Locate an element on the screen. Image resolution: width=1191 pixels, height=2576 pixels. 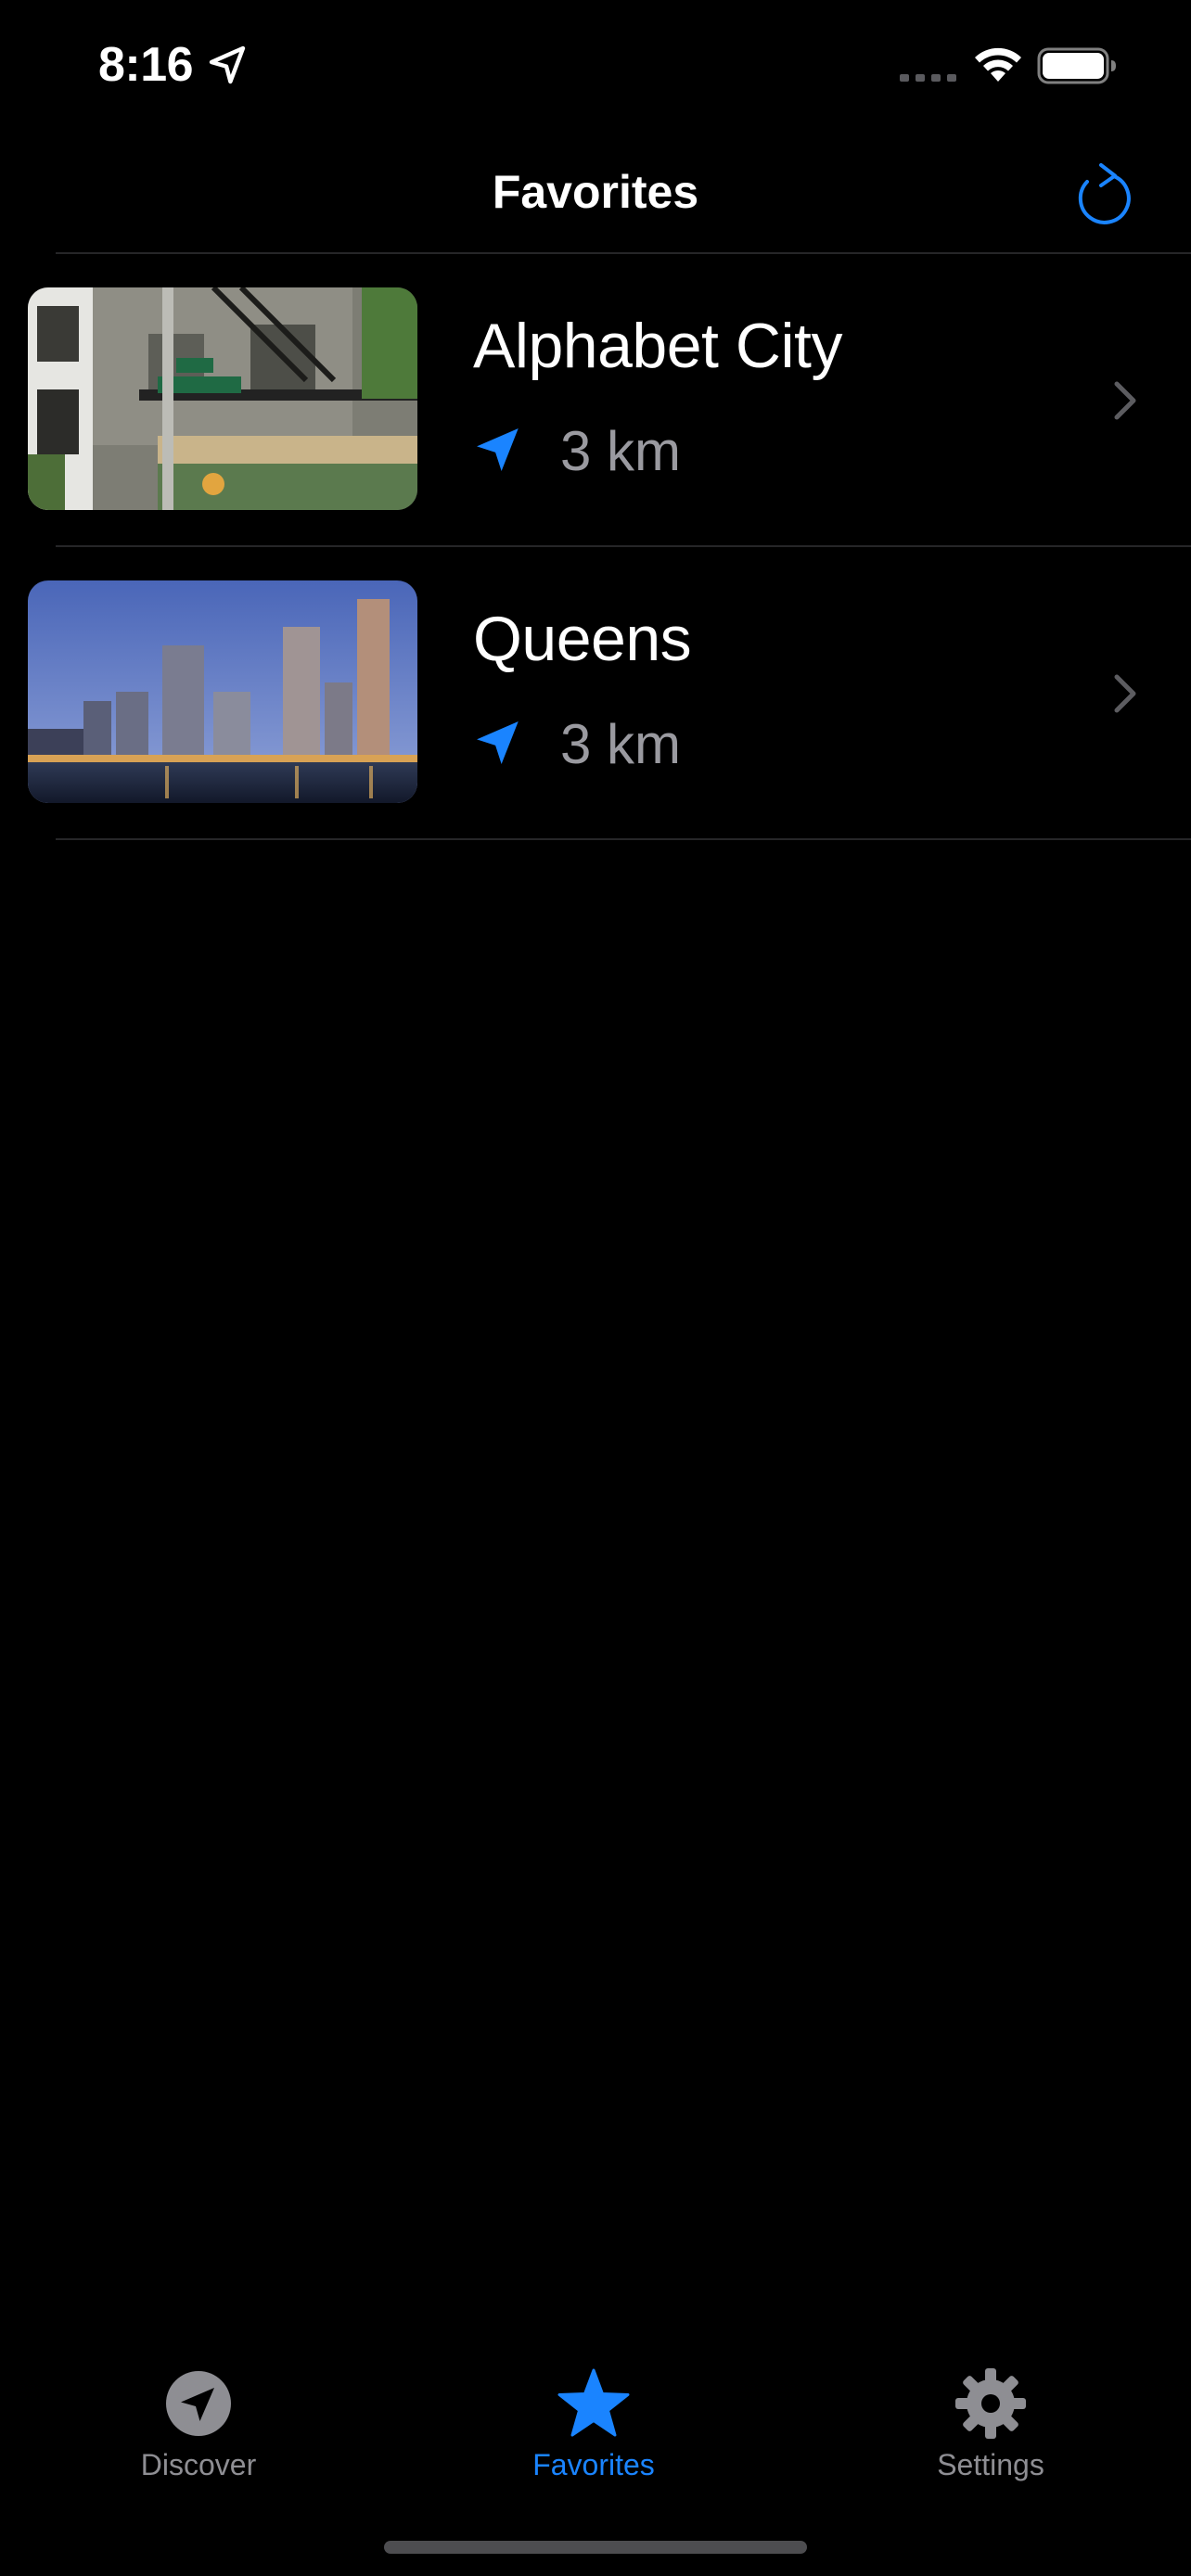
signal-dots-icon is located at coordinates (928, 78).